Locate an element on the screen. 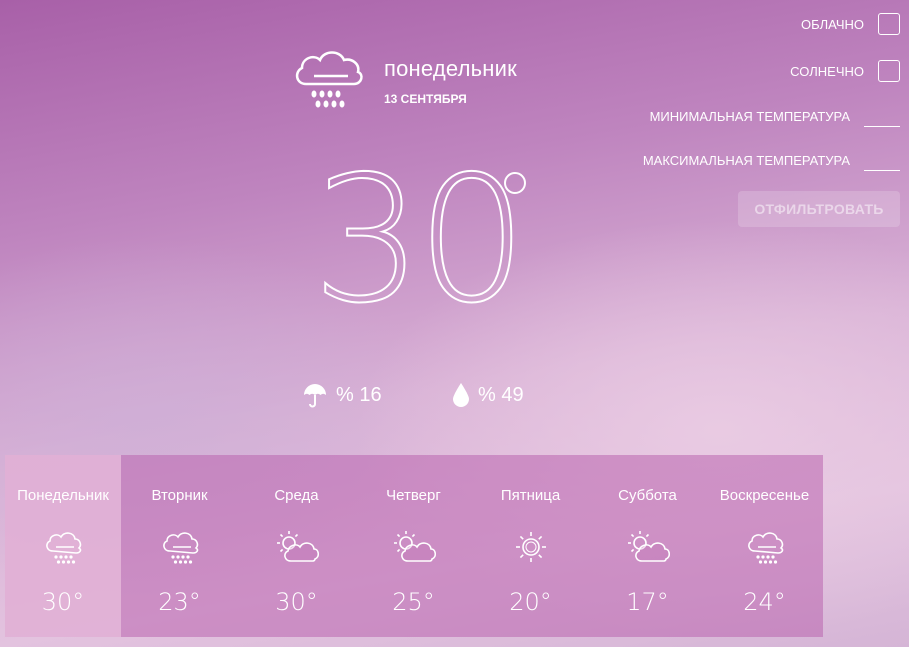 This screenshot has height=647, width=909. forecast-day: Вторник 23° is located at coordinates (179, 546).